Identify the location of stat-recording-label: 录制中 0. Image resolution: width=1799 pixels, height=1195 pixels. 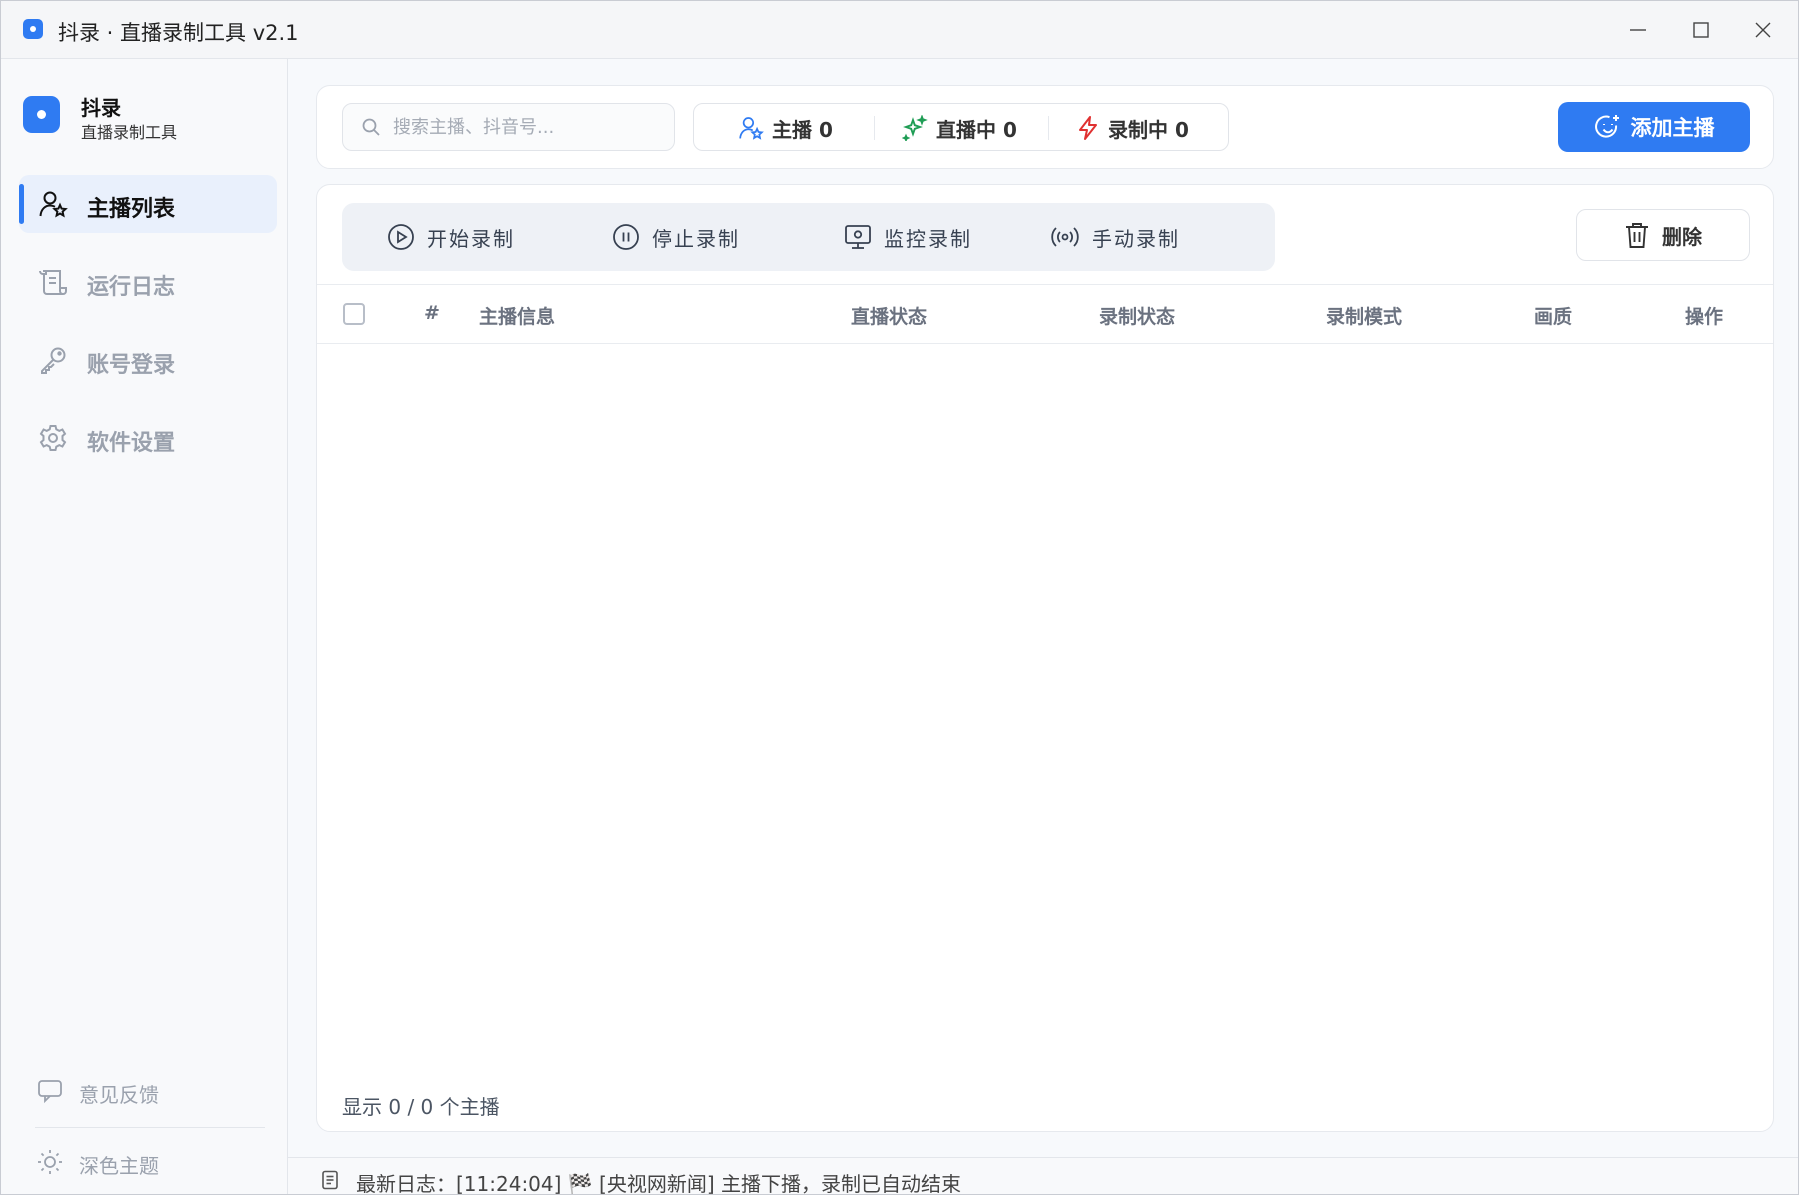
(1148, 129).